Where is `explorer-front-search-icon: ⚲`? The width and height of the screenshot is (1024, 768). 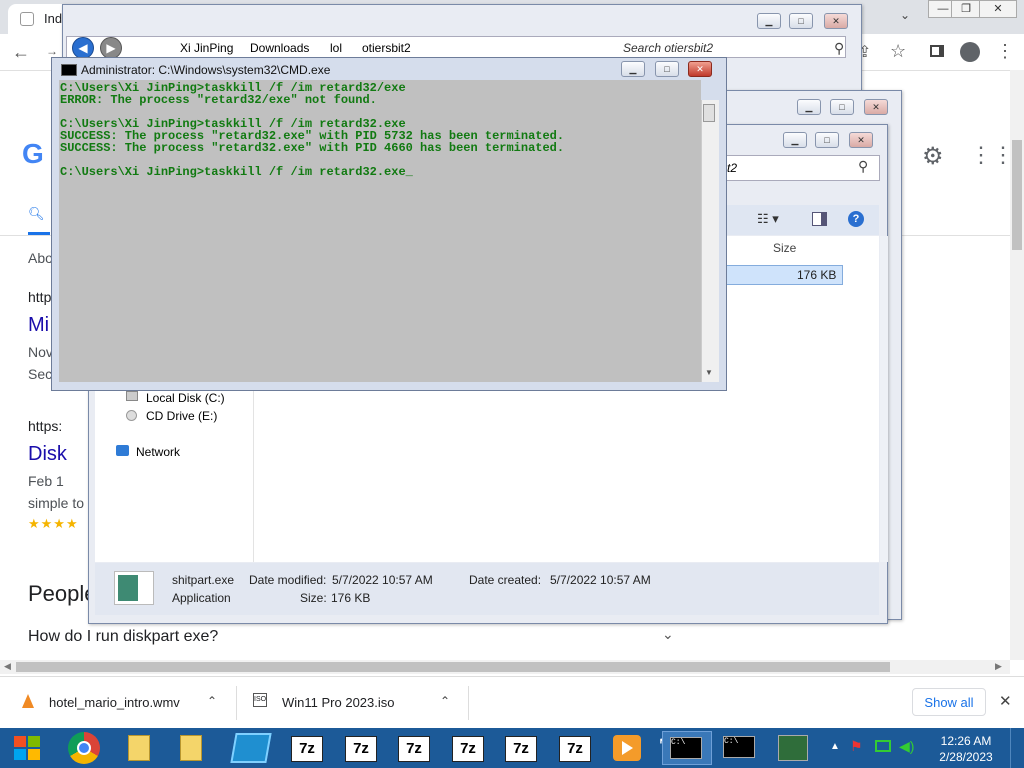
explorer-front-search-icon: ⚲ is located at coordinates (863, 166).